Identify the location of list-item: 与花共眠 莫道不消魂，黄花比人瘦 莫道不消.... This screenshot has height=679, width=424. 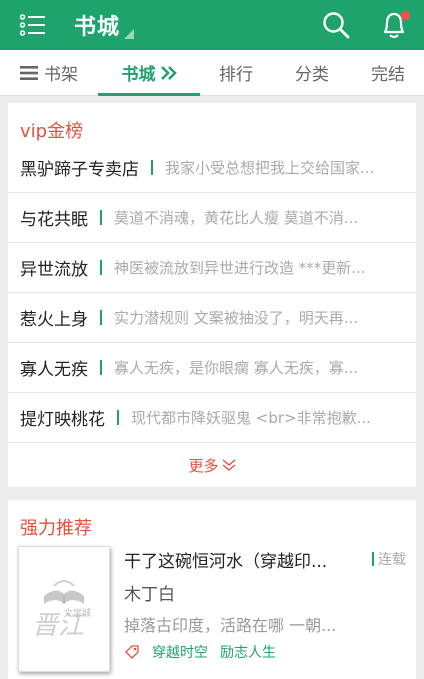
(212, 218).